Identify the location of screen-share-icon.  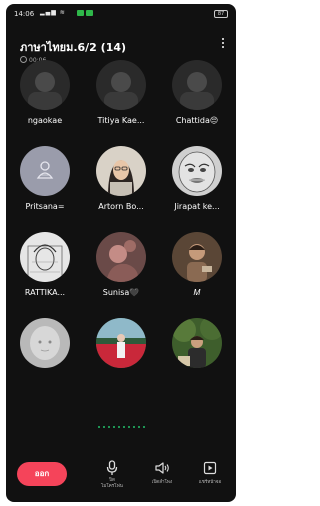
(210, 468).